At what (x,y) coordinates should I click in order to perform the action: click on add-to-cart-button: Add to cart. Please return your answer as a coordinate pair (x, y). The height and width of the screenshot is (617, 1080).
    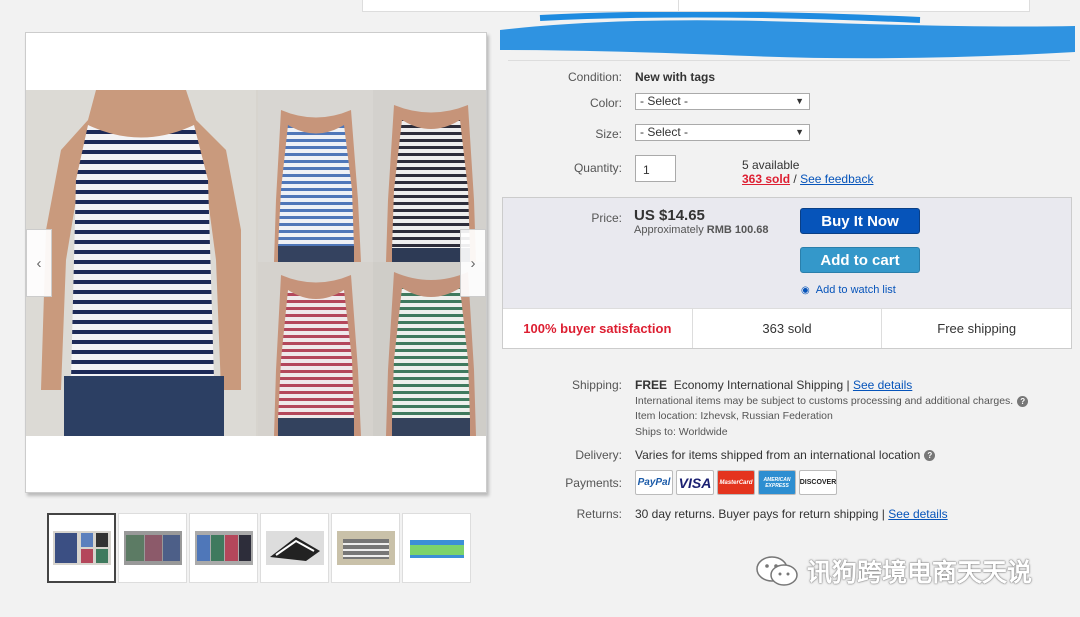
    Looking at the image, I should click on (860, 260).